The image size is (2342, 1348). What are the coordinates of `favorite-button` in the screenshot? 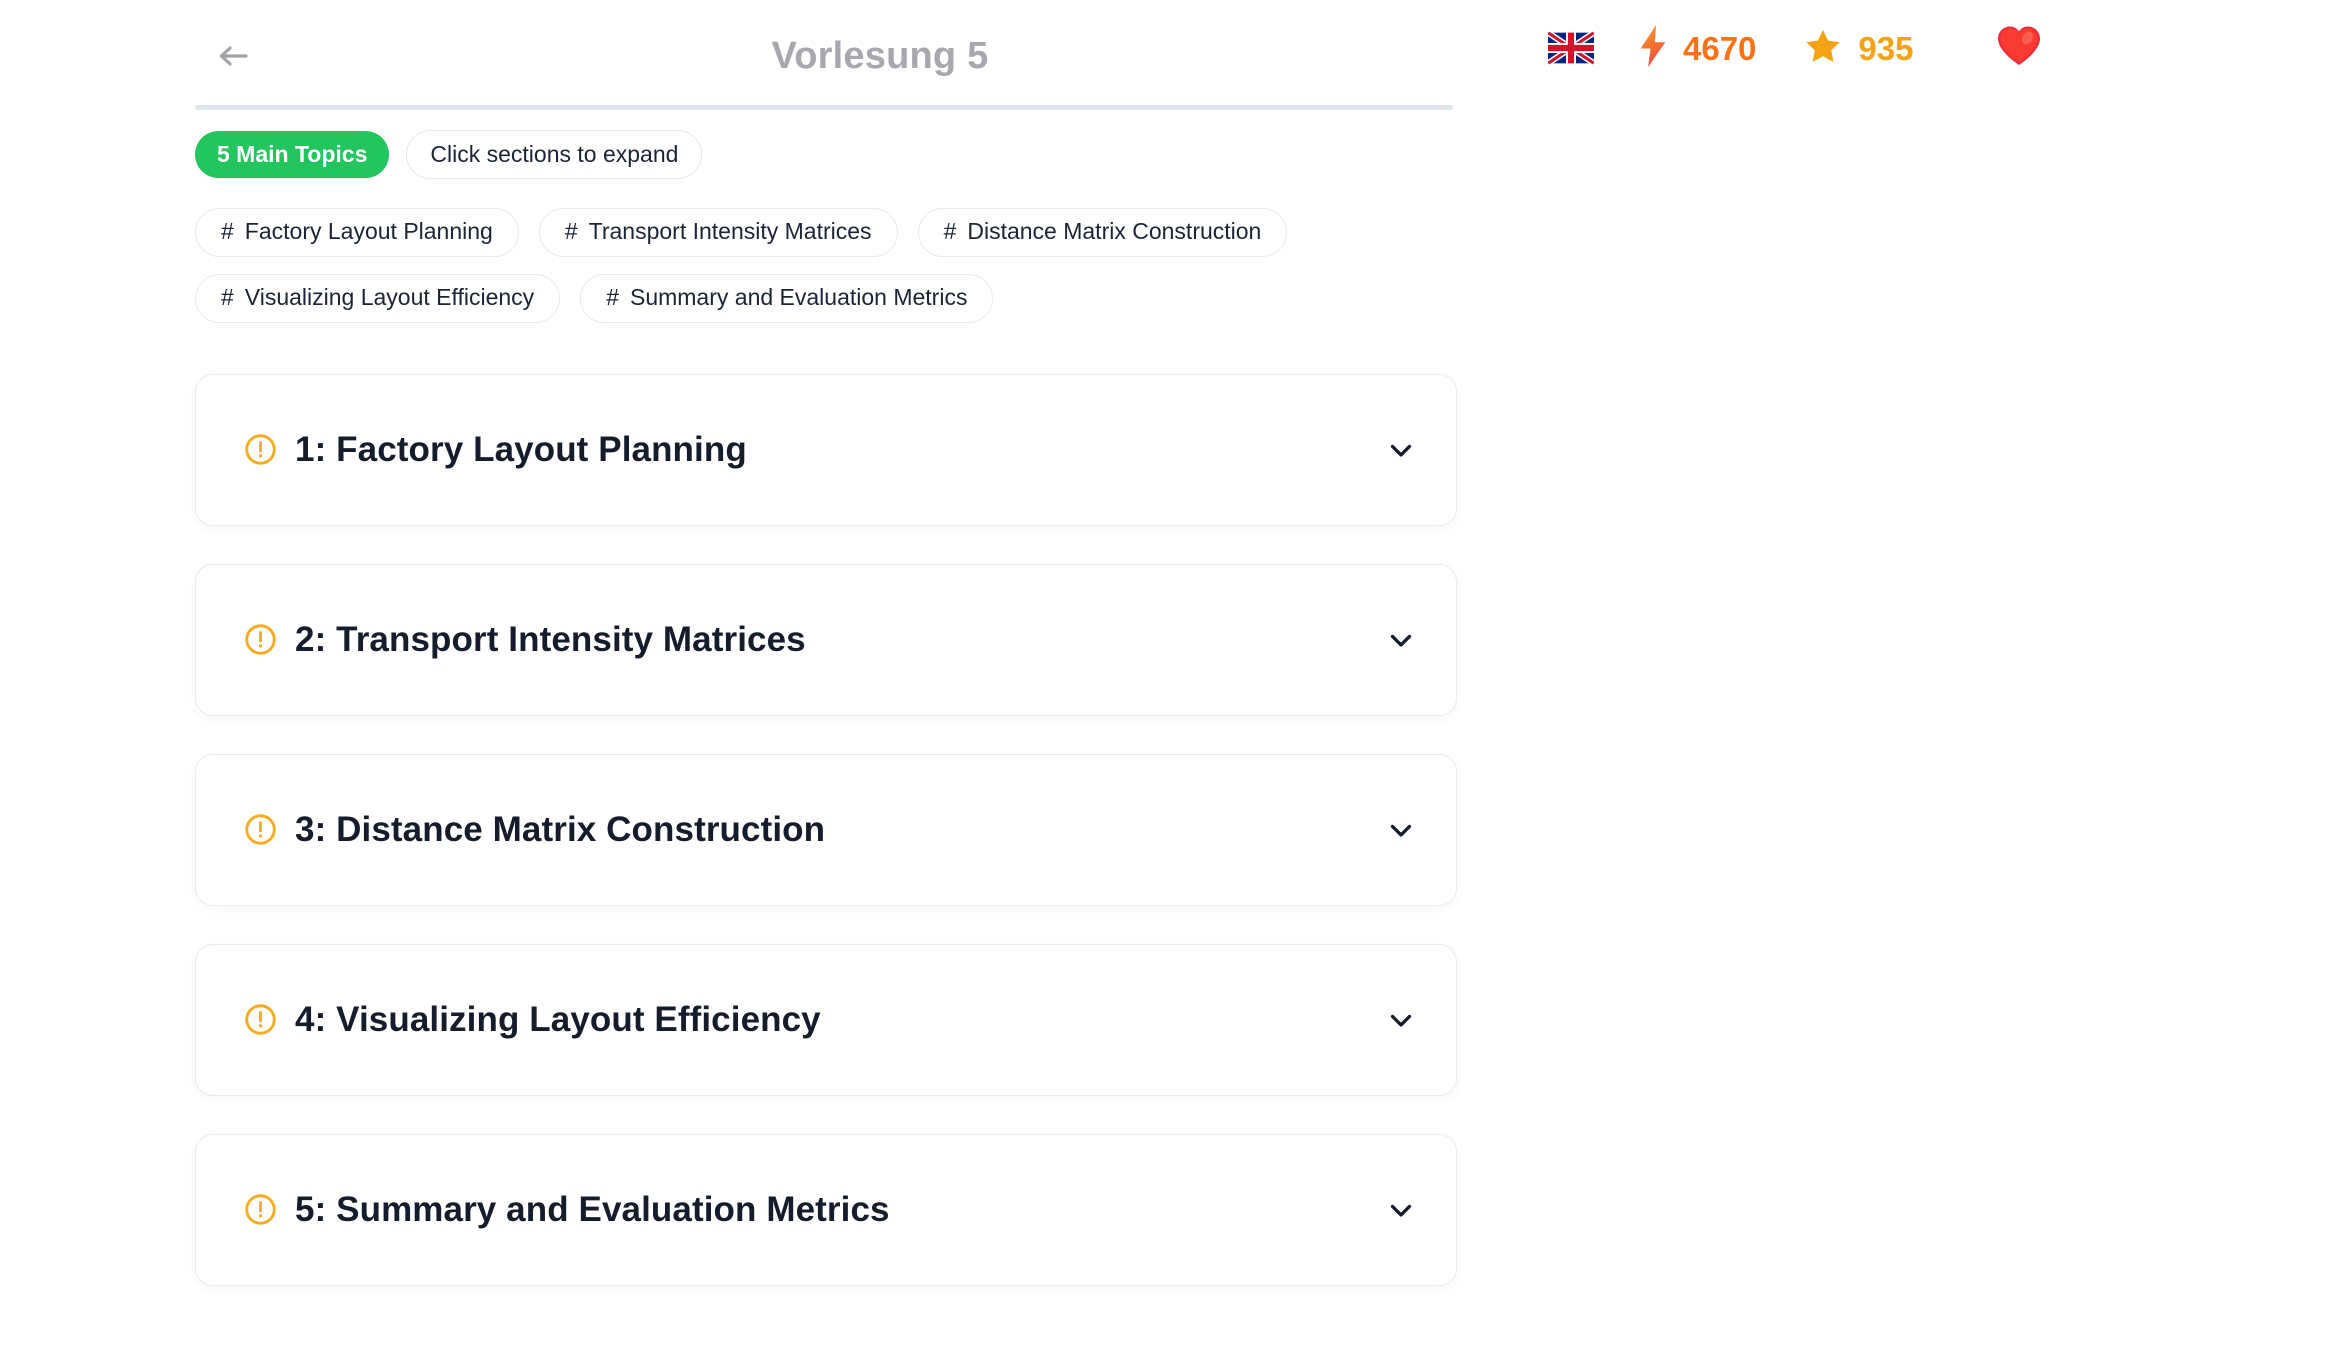 It's located at (2019, 48).